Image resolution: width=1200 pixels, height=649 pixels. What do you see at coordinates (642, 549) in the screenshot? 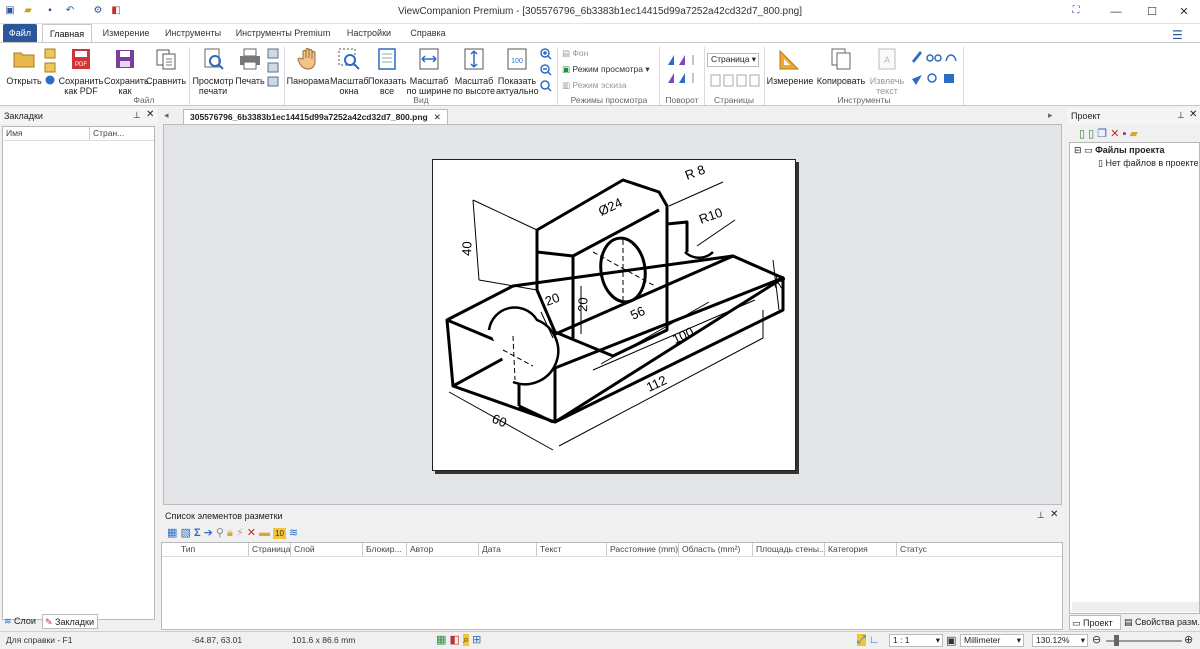
I see `markup-column-header: Расстояние (mm)` at bounding box center [642, 549].